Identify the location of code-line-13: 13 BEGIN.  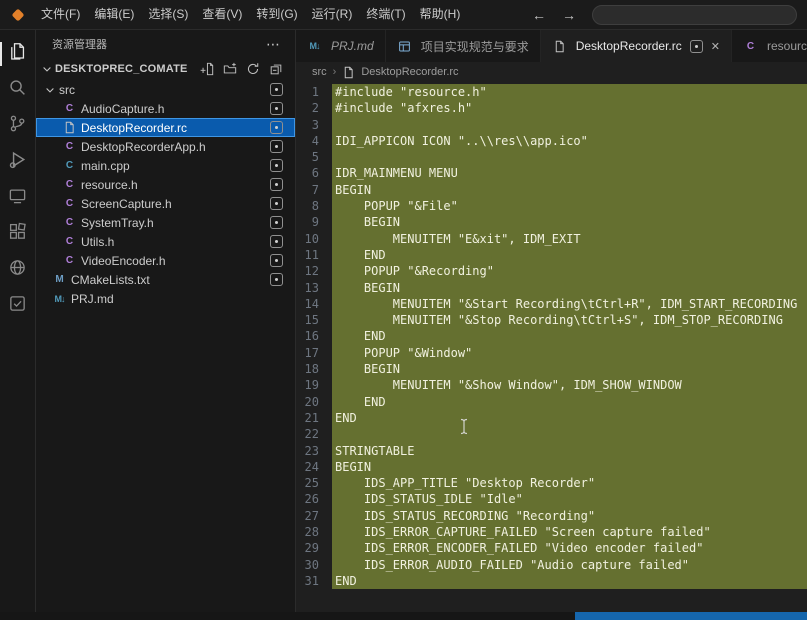
(551, 287).